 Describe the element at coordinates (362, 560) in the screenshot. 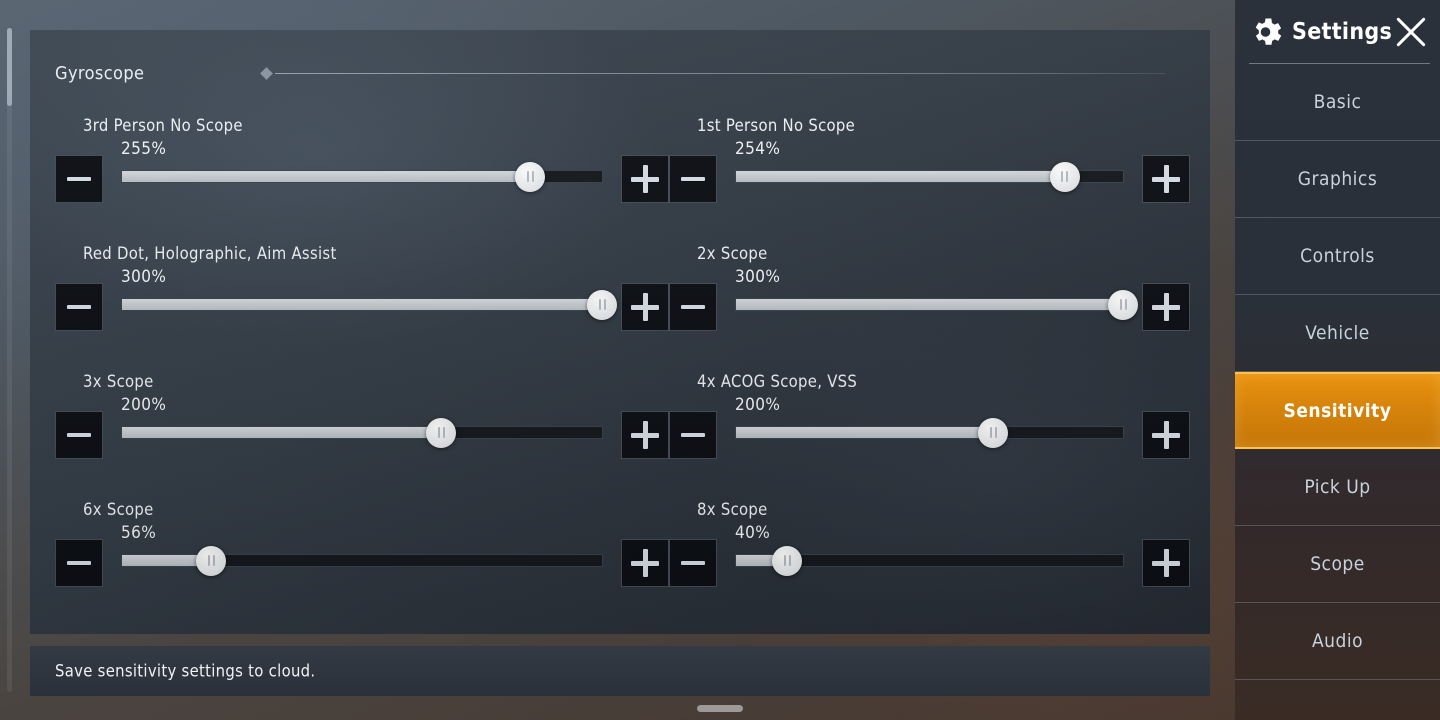

I see `slider-track-6x-scope` at that location.